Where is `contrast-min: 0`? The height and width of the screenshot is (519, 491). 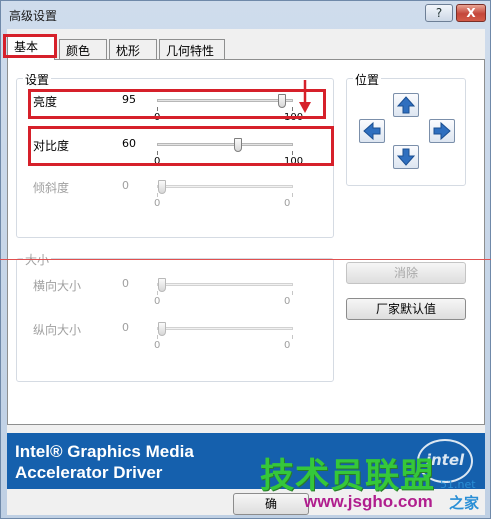 contrast-min: 0 is located at coordinates (157, 161).